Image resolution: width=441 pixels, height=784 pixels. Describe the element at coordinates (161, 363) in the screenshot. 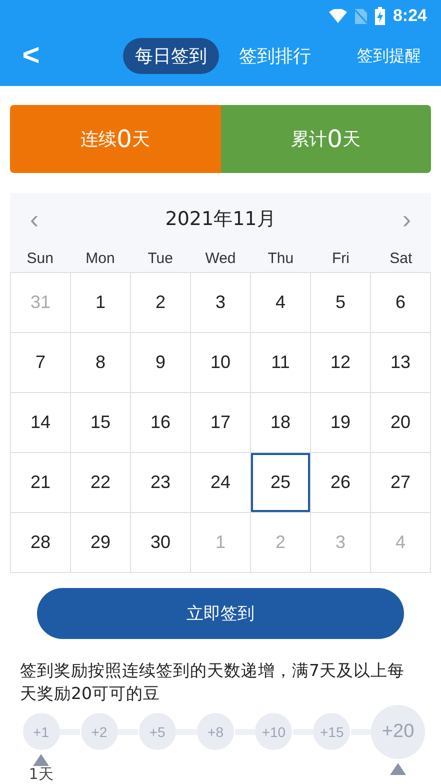

I see `day-cell: 9` at that location.